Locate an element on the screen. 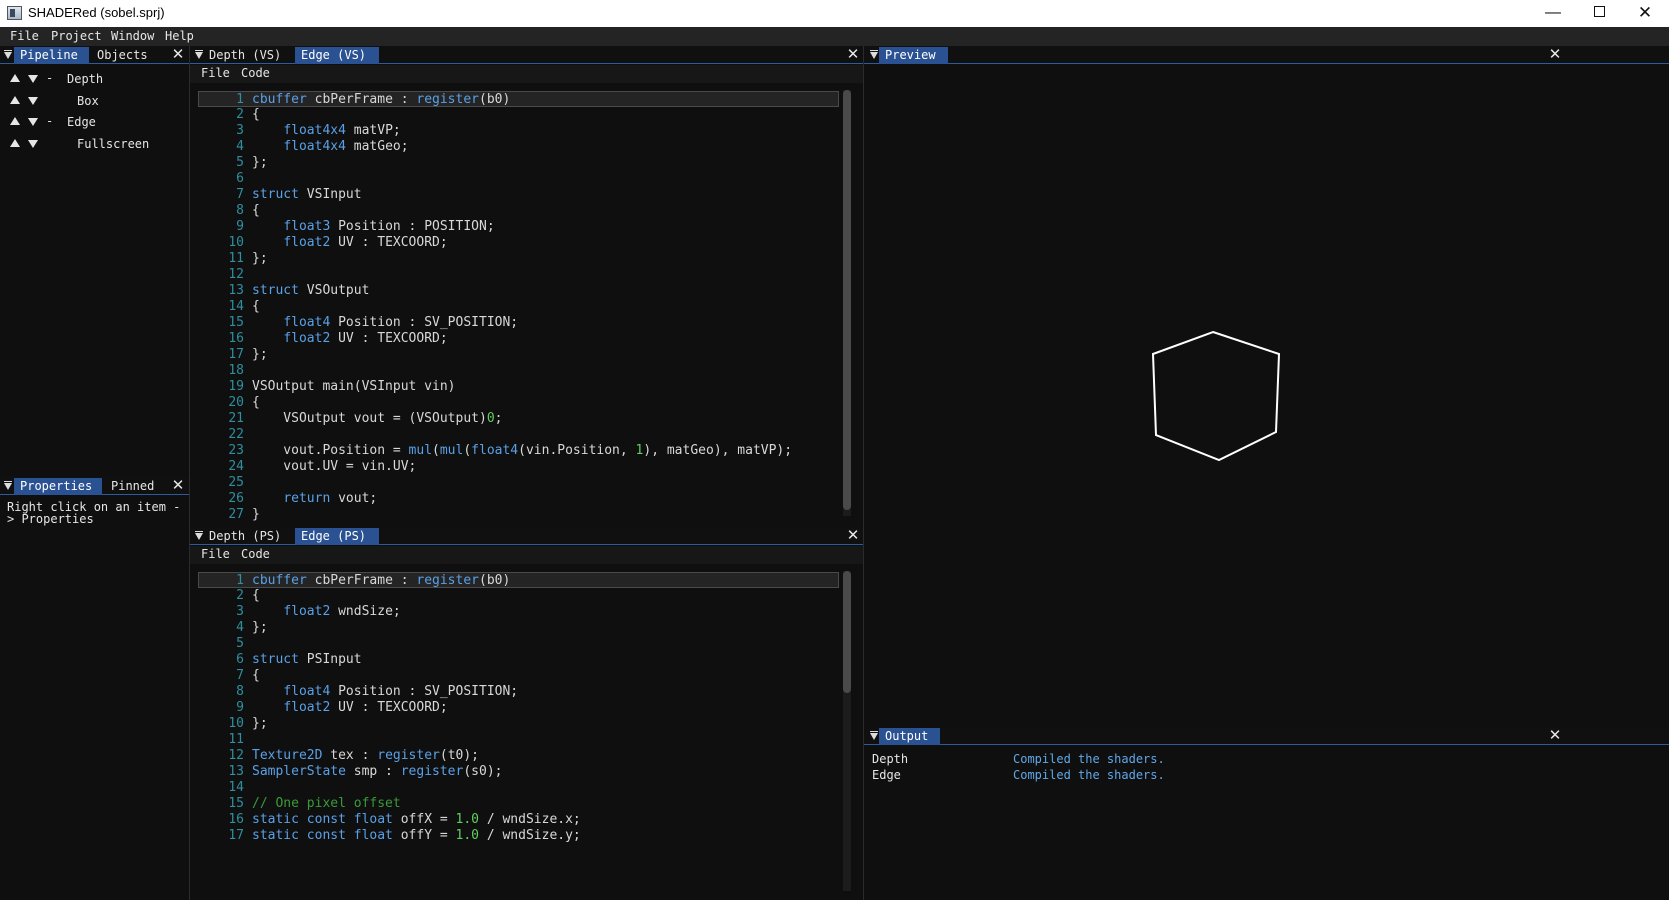 Image resolution: width=1669 pixels, height=900 pixels. maximize-button is located at coordinates (1599, 13).